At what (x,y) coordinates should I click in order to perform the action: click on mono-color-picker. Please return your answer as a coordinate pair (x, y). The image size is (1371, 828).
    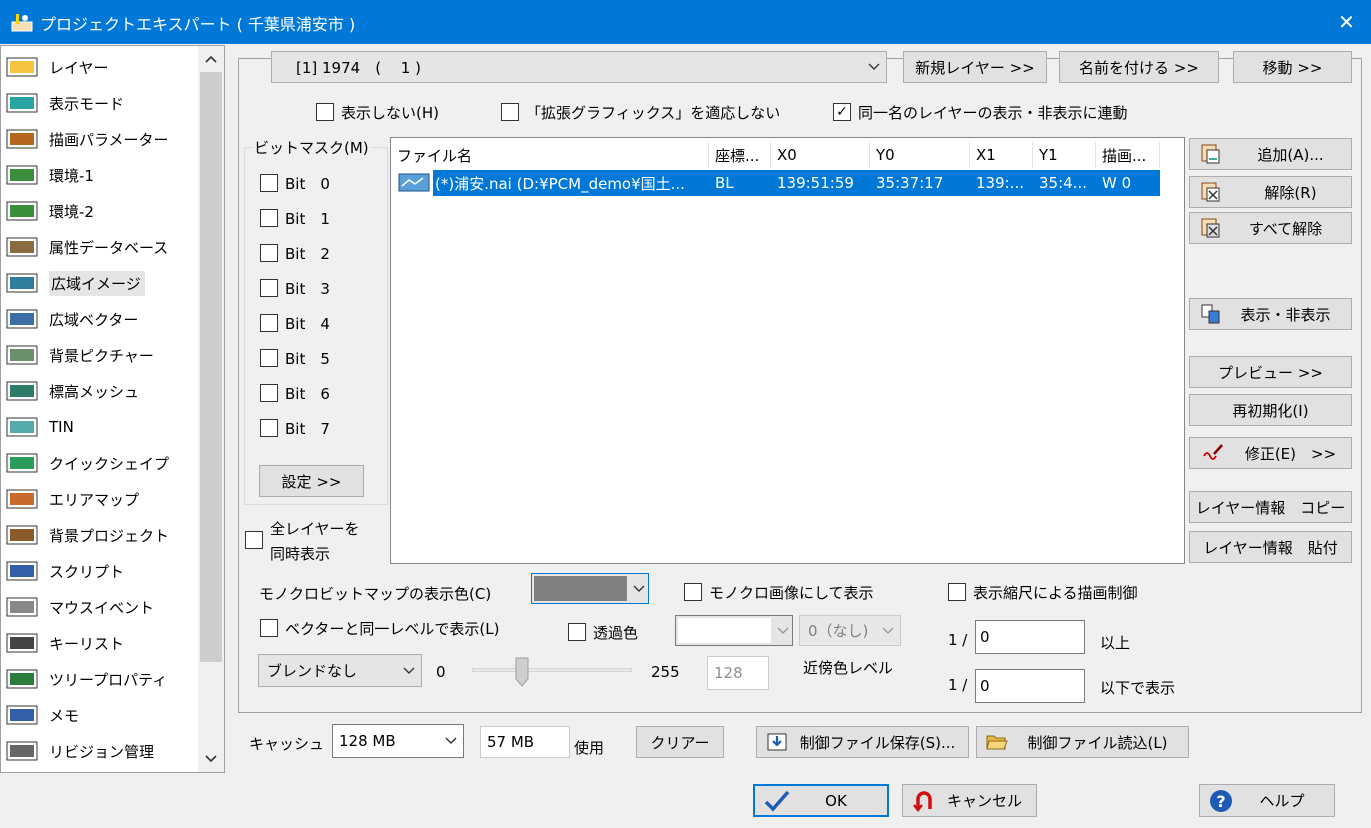
    Looking at the image, I should click on (590, 588).